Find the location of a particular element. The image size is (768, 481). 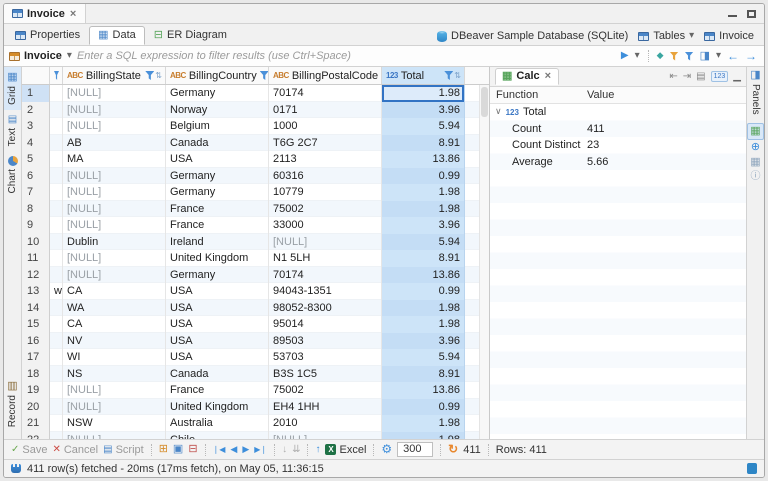

billingpostalcode-cell: 2010 is located at coordinates (325, 423).